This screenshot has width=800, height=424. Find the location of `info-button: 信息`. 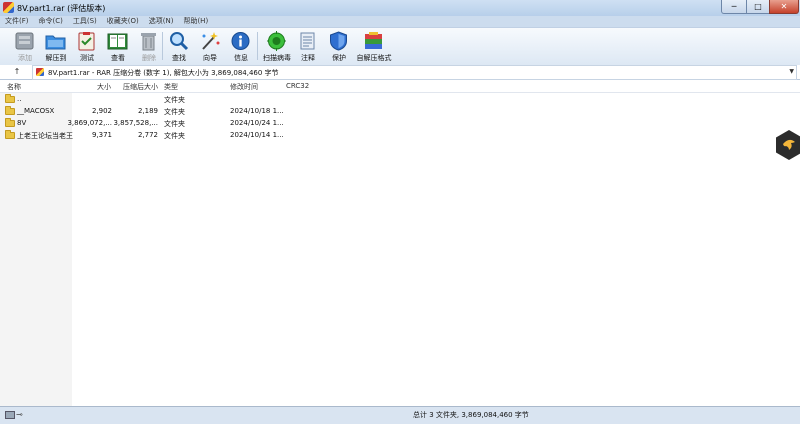

info-button: 信息 is located at coordinates (241, 46).